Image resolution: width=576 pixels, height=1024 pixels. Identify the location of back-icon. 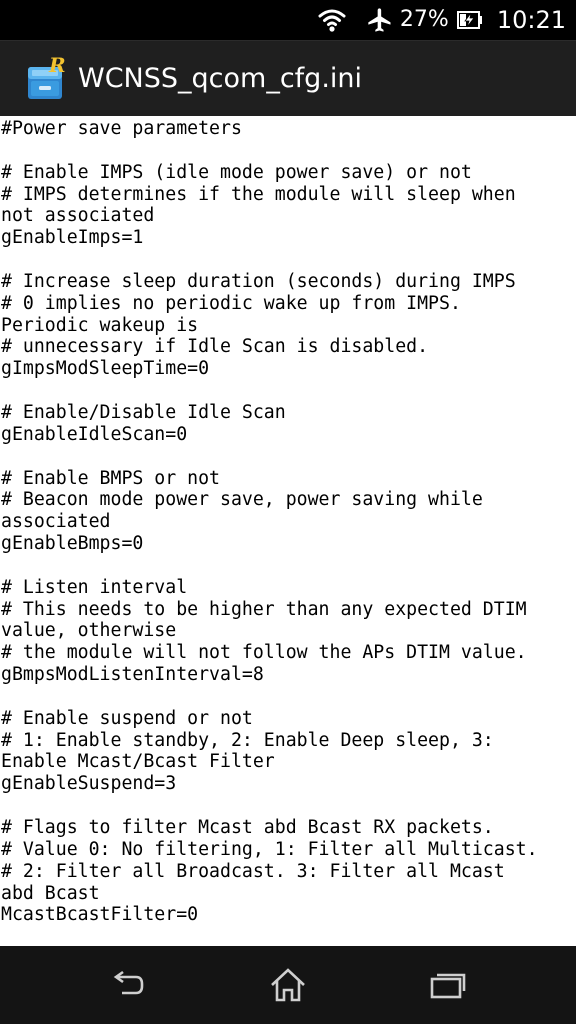
(128, 982).